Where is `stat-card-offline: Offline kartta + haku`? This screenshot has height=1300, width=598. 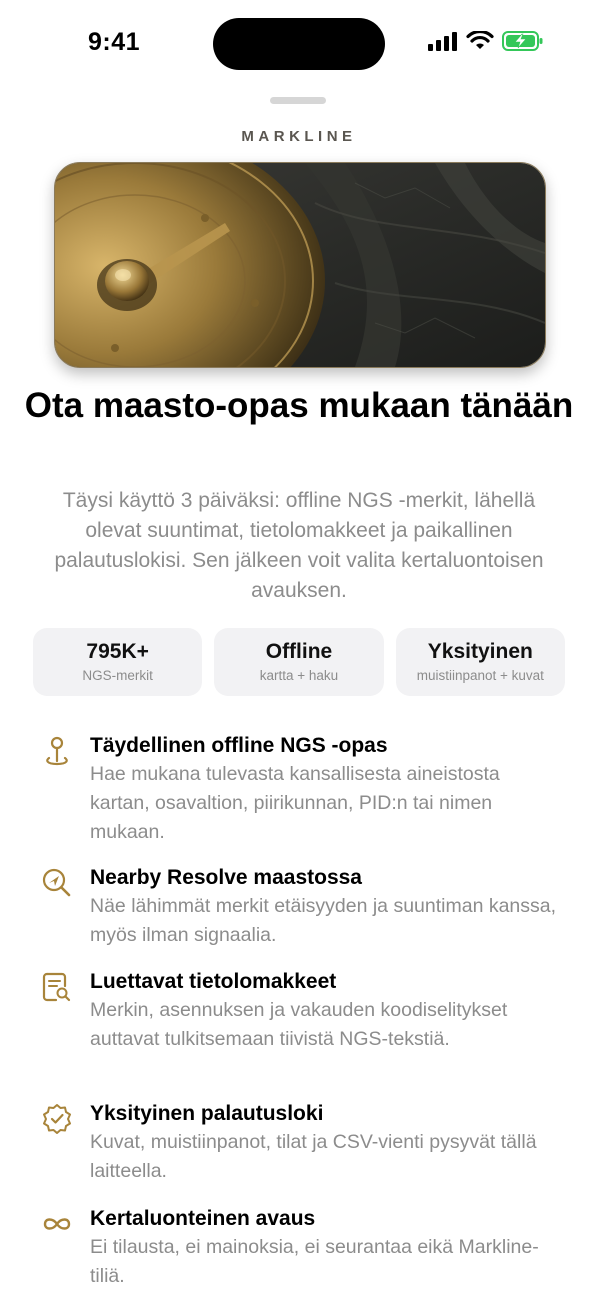 stat-card-offline: Offline kartta + haku is located at coordinates (299, 662).